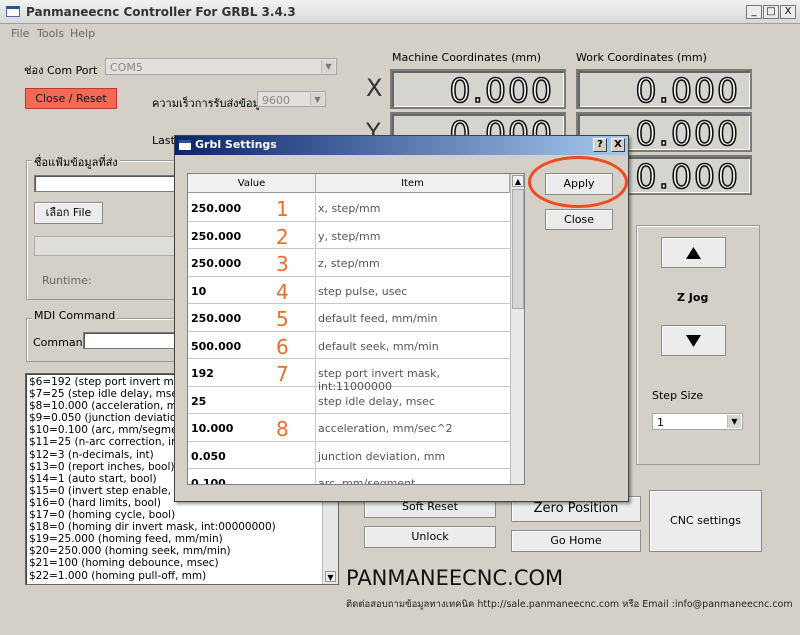 This screenshot has width=800, height=635. Describe the element at coordinates (455, 578) in the screenshot. I see `brand-name: PANMANEECNC.COM` at that location.